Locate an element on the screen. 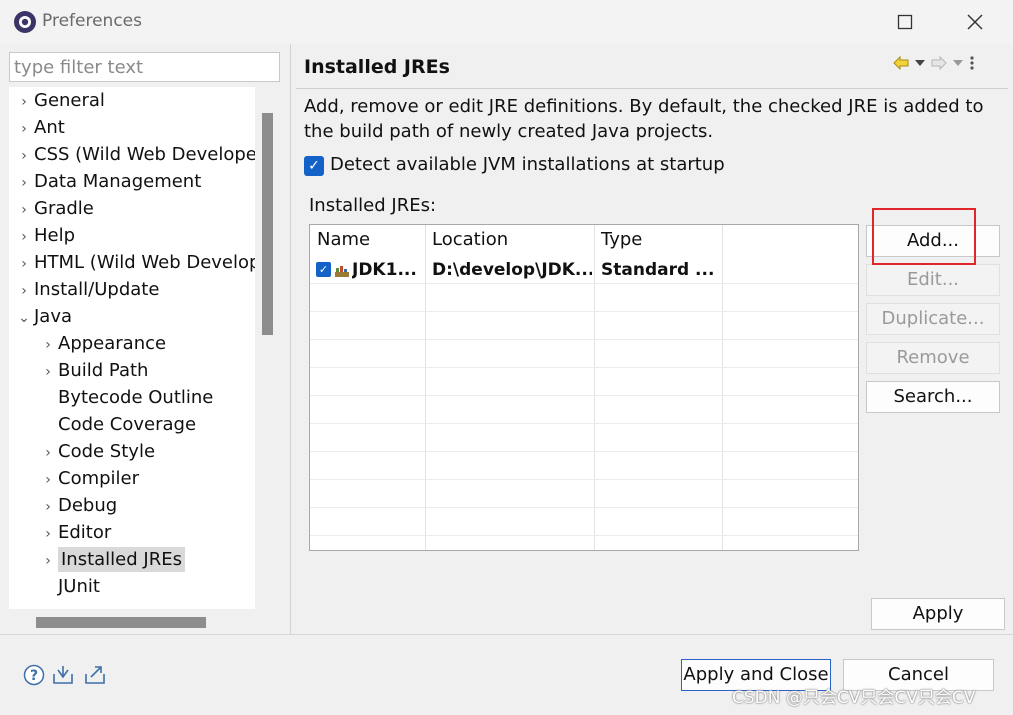  sidebar-item-ant: › Ant is located at coordinates (39, 127).